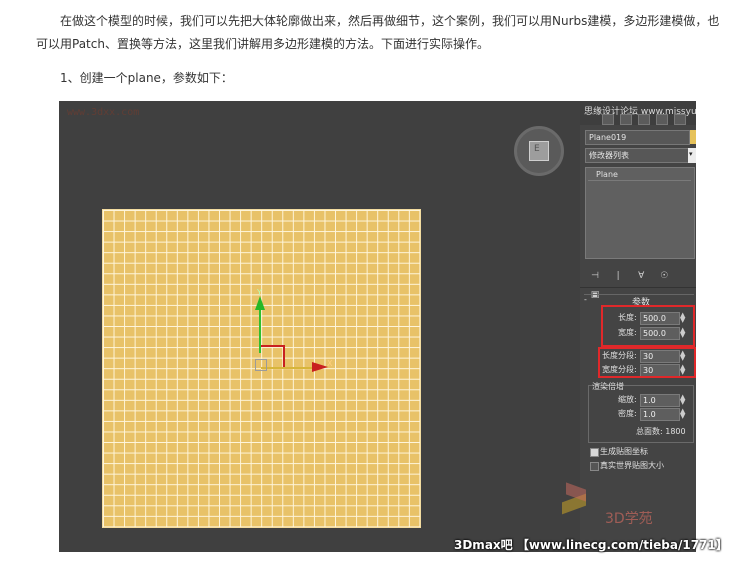  I want to click on gizmo-y-label: Y, so click(259, 292).